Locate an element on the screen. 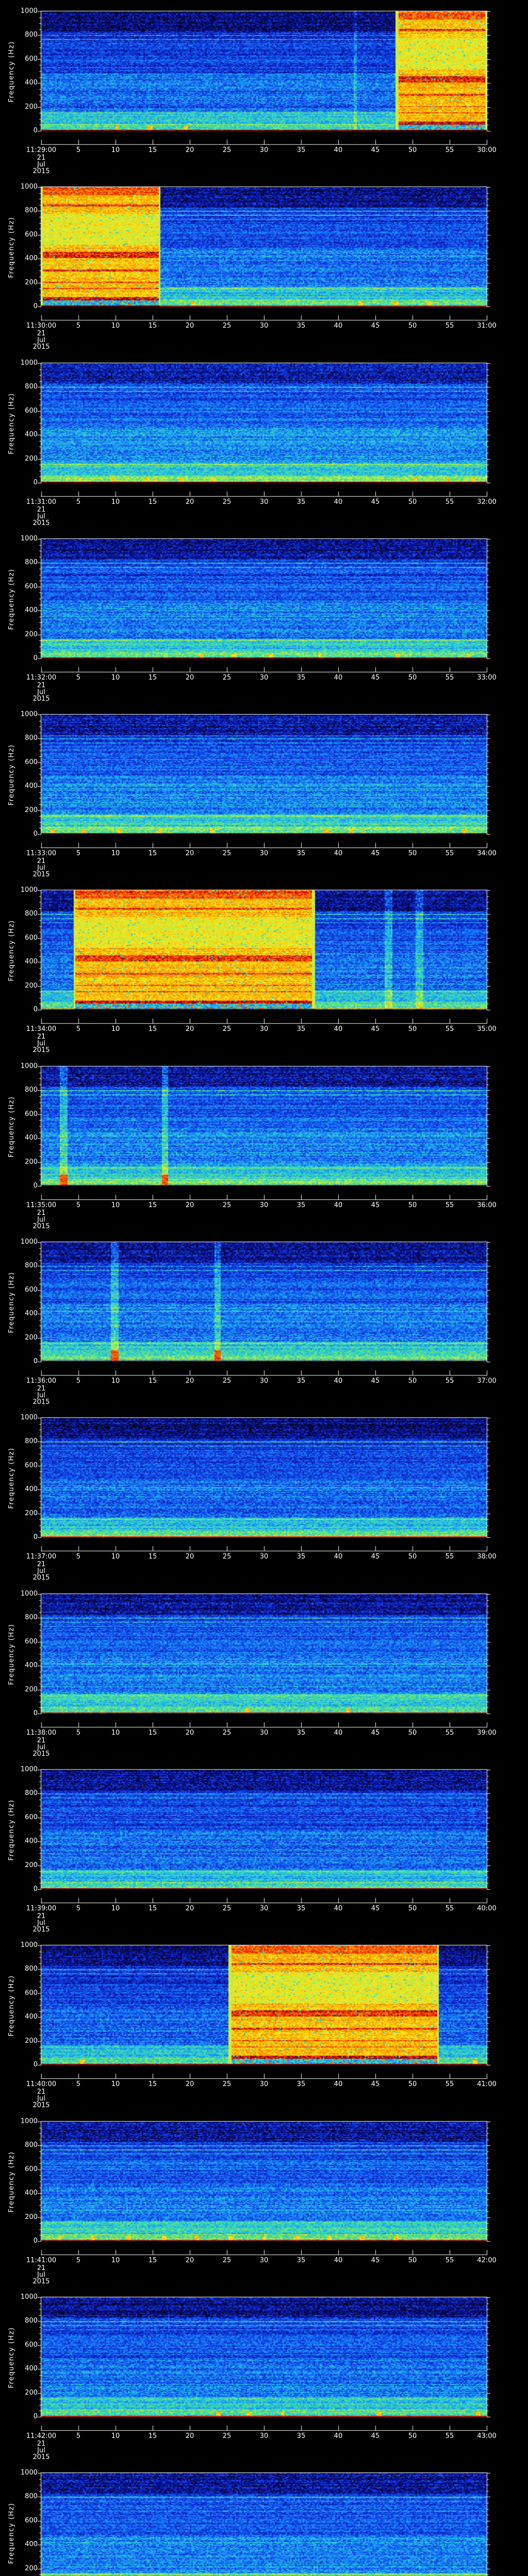 The height and width of the screenshot is (2576, 528). x-end-time-label: 37:00 is located at coordinates (487, 1381).